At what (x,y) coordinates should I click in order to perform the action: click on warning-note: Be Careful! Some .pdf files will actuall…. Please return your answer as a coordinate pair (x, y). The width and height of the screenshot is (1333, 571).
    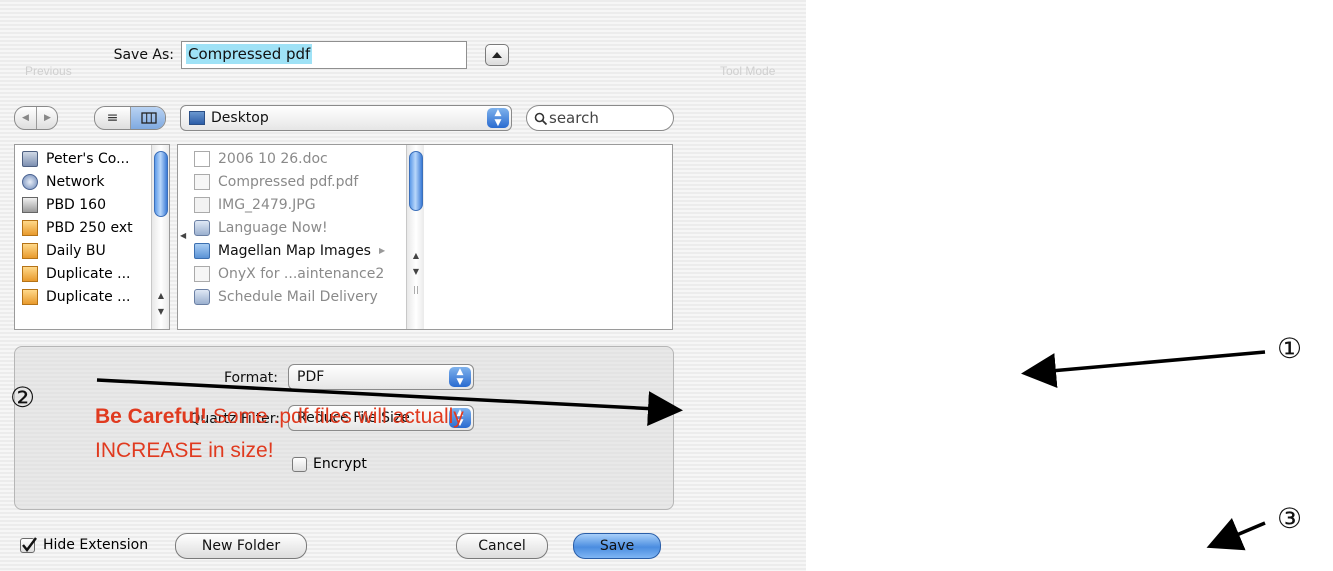
    Looking at the image, I should click on (305, 434).